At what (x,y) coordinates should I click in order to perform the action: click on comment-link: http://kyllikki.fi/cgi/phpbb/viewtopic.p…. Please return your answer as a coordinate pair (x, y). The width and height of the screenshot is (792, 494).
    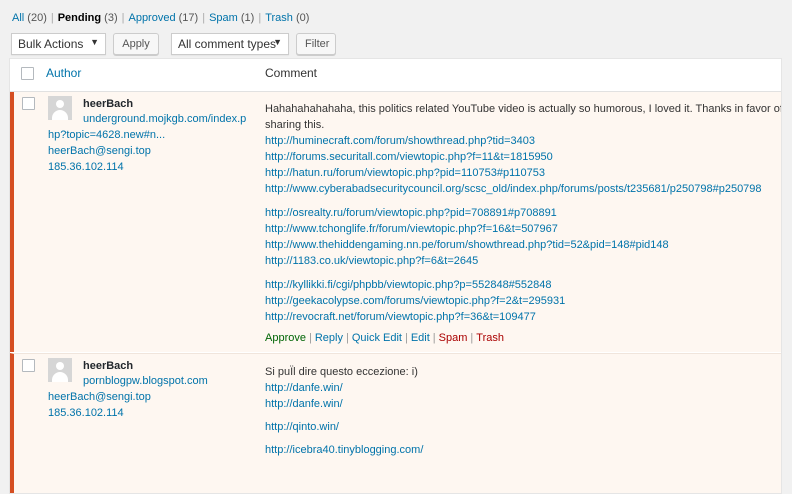
    Looking at the image, I should click on (408, 285).